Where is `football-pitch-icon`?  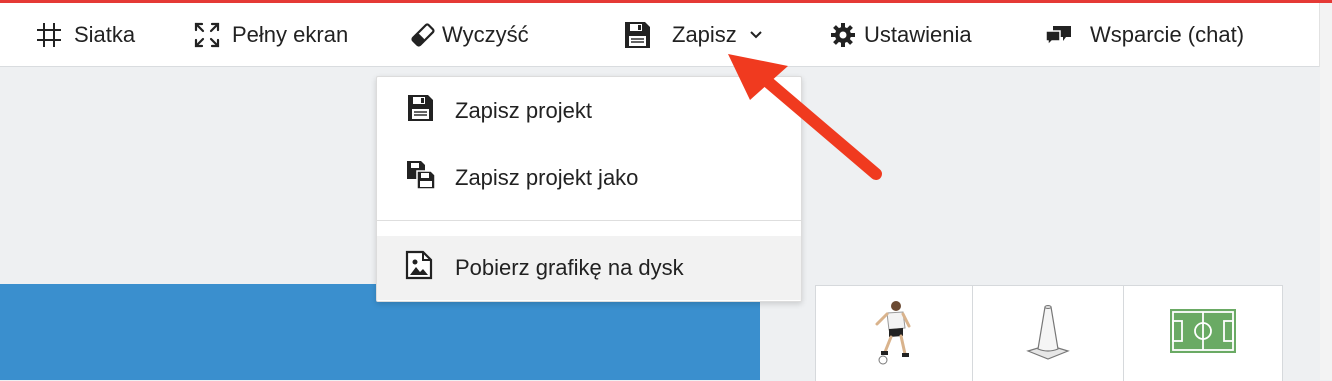 football-pitch-icon is located at coordinates (1203, 333).